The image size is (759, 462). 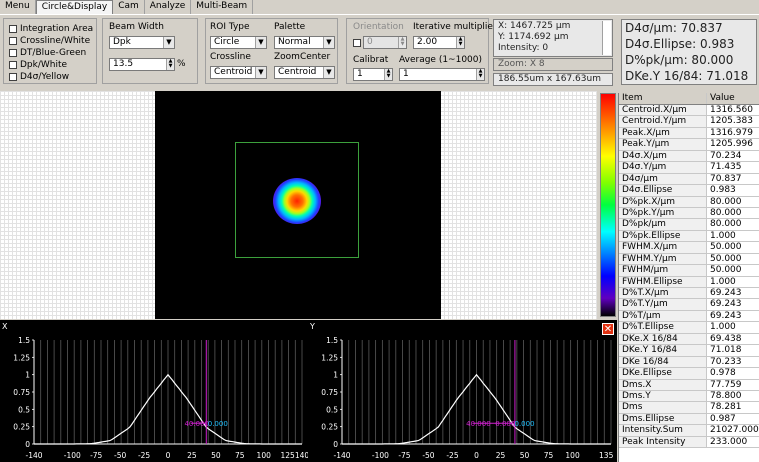 I want to click on table-row: Peak Intensity 233.000, so click(x=689, y=442).